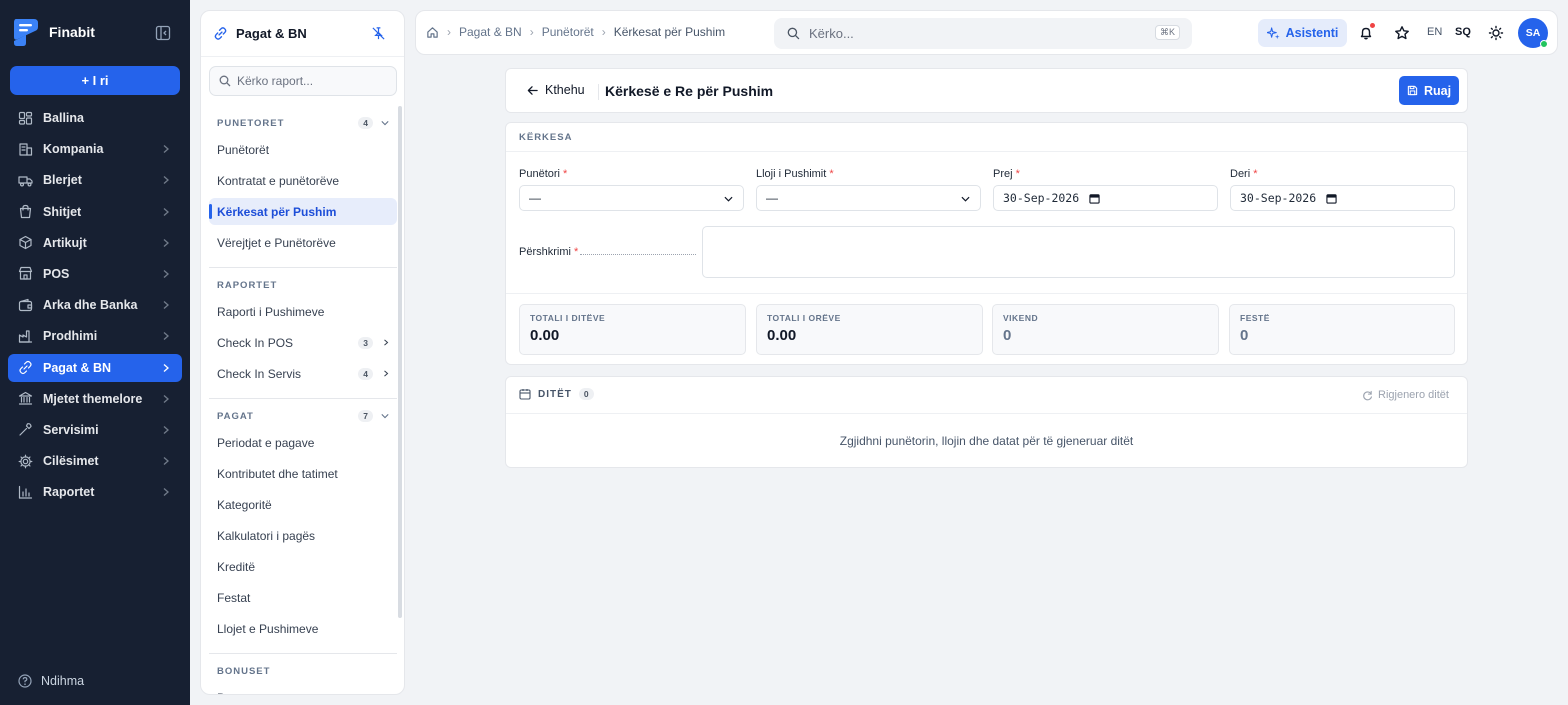 This screenshot has height=705, width=1568. What do you see at coordinates (95, 80) in the screenshot?
I see `new-button: + I ri` at bounding box center [95, 80].